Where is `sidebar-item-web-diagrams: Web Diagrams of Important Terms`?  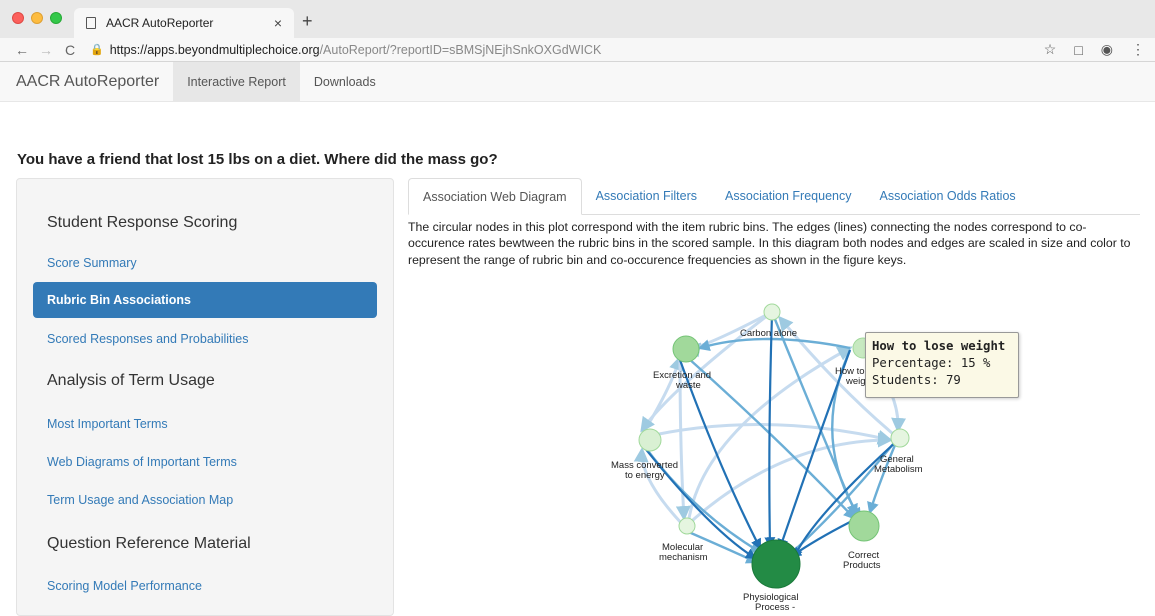 sidebar-item-web-diagrams: Web Diagrams of Important Terms is located at coordinates (142, 462).